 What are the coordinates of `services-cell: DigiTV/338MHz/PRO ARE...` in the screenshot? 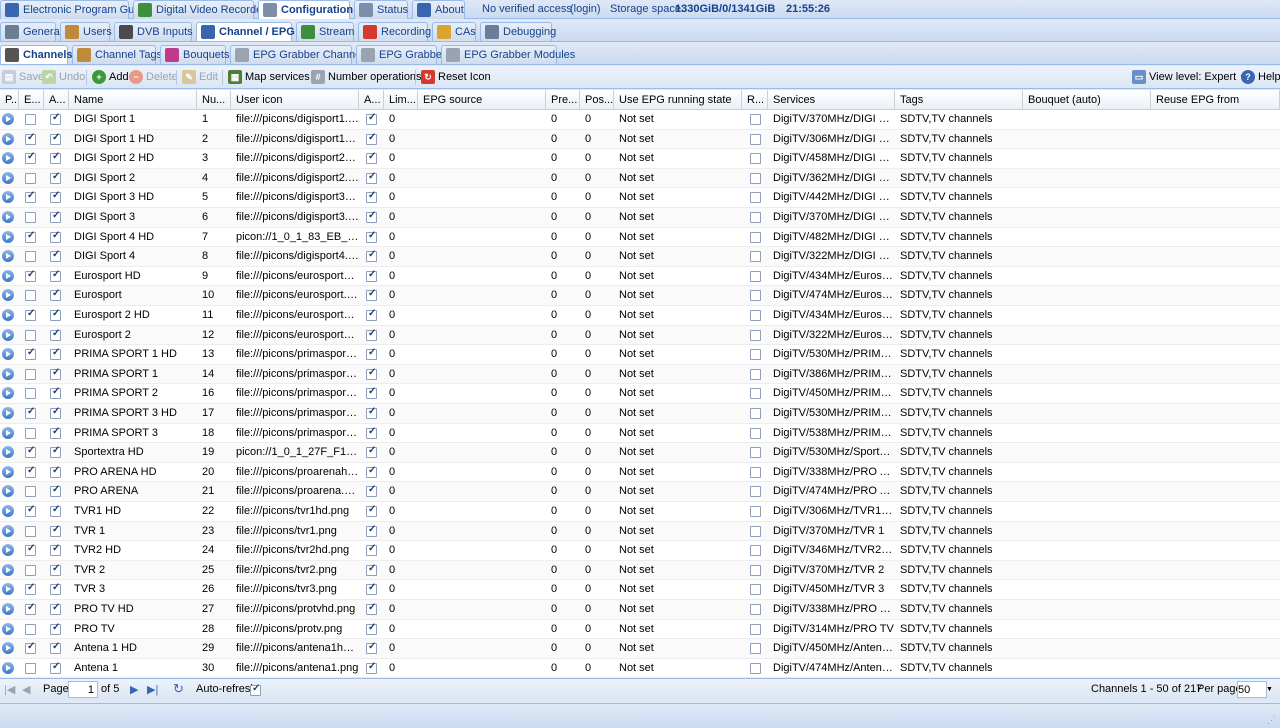 It's located at (831, 472).